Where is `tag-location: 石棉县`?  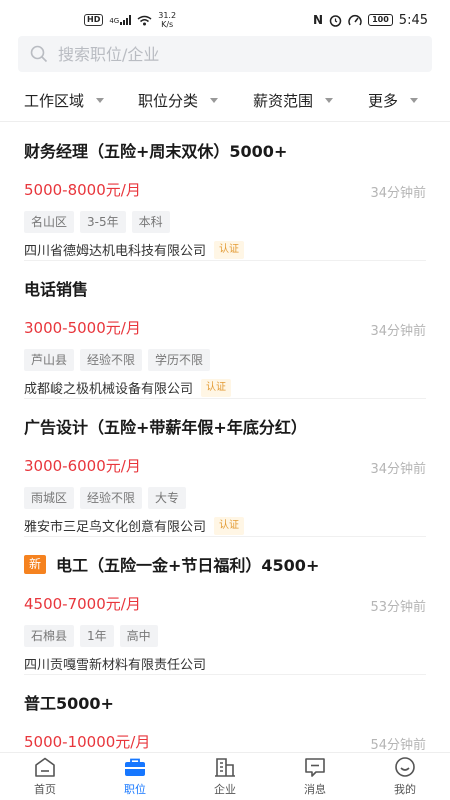 tag-location: 石棉县 is located at coordinates (49, 636).